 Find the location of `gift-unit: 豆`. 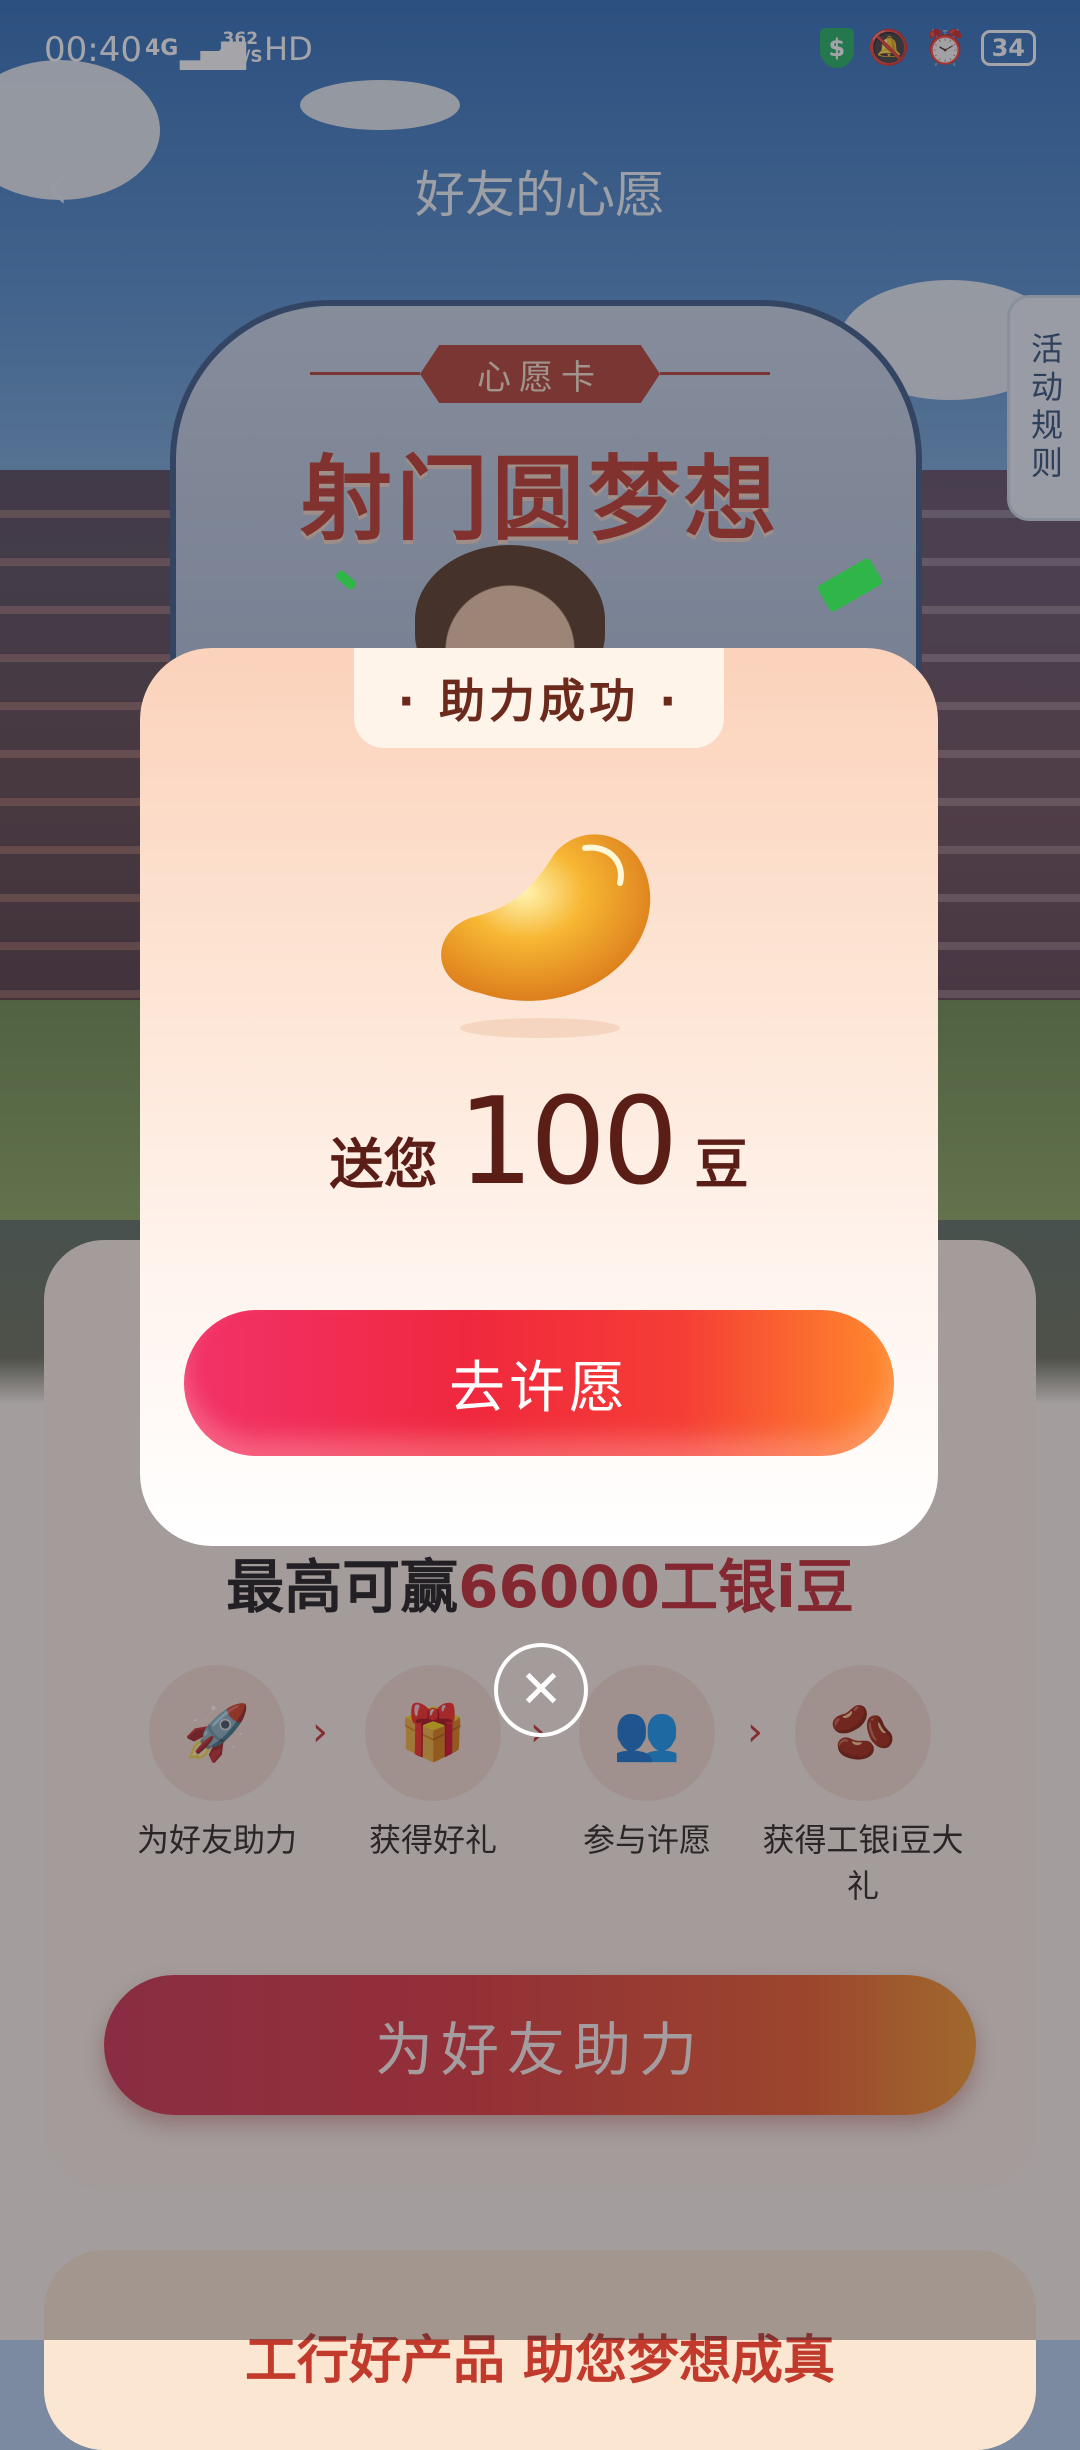

gift-unit: 豆 is located at coordinates (721, 1164).